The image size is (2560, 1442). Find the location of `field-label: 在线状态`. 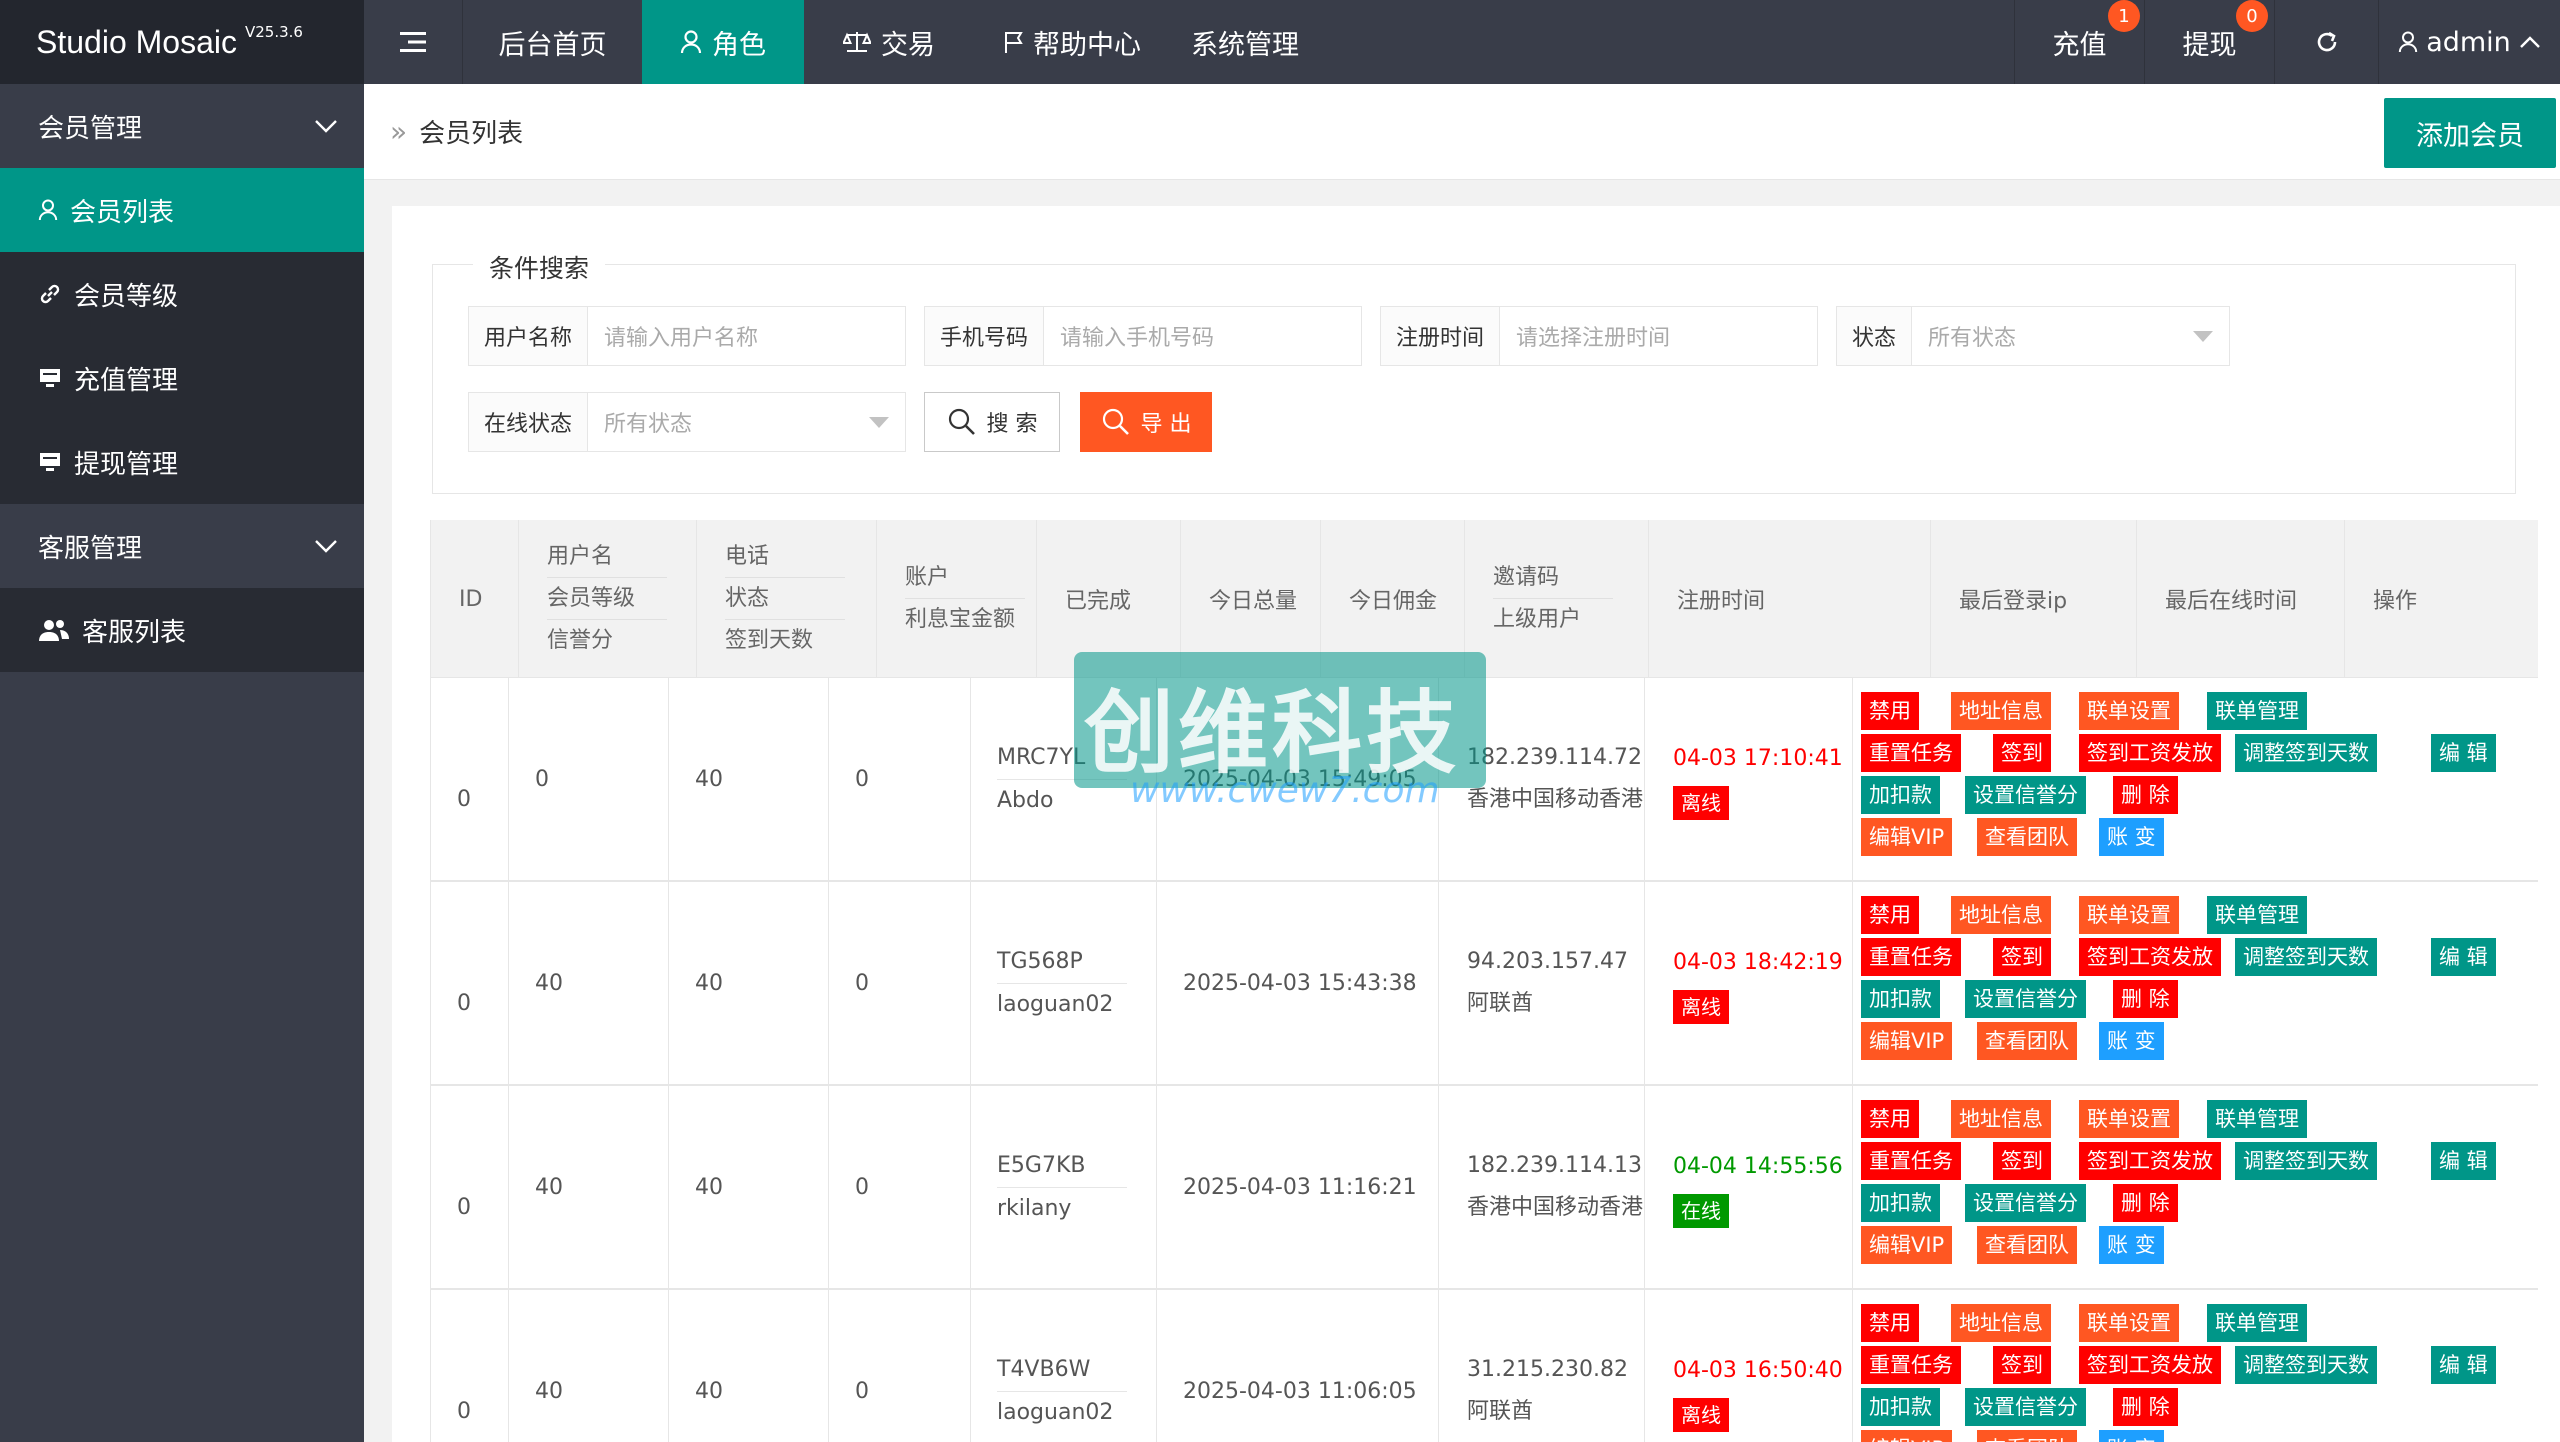

field-label: 在线状态 is located at coordinates (529, 422).